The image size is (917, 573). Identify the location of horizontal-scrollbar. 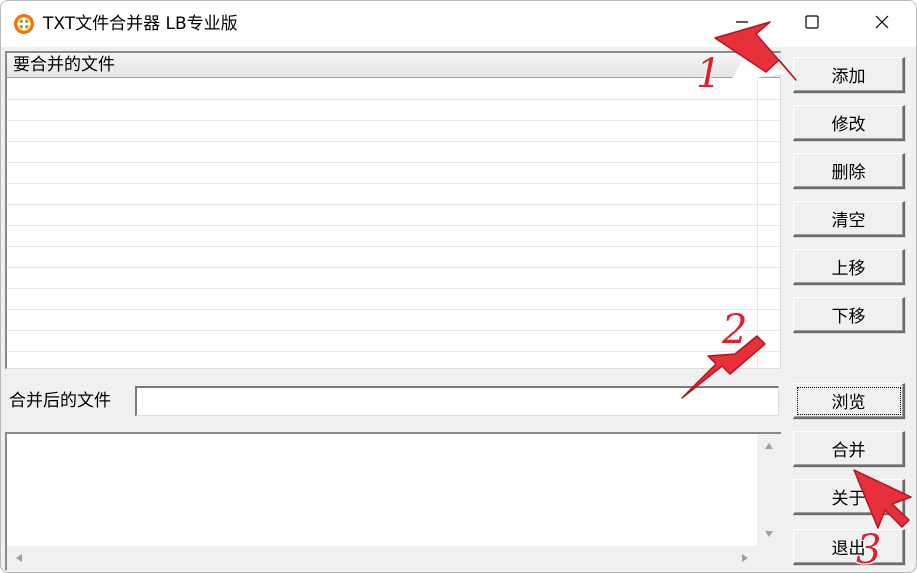
(382, 558).